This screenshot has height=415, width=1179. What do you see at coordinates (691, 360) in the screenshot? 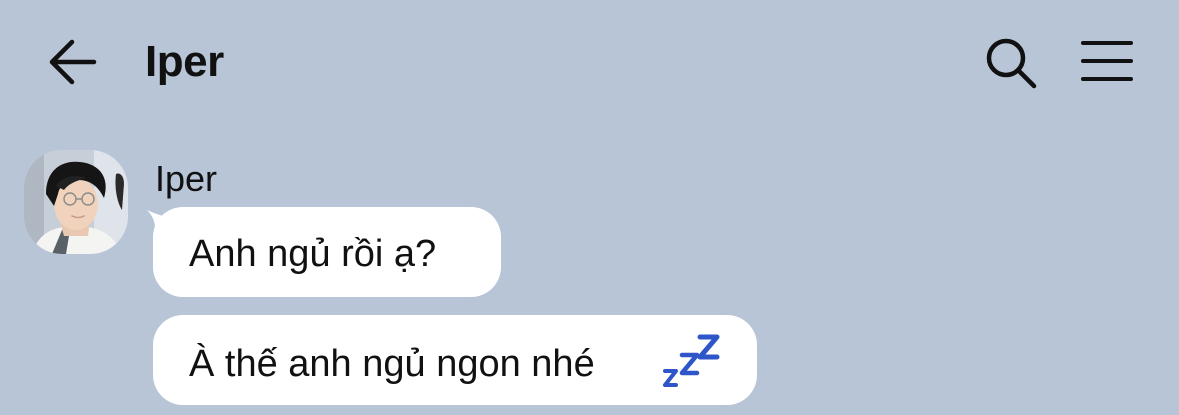
I see `zzz-sleeping-emoji-icon` at bounding box center [691, 360].